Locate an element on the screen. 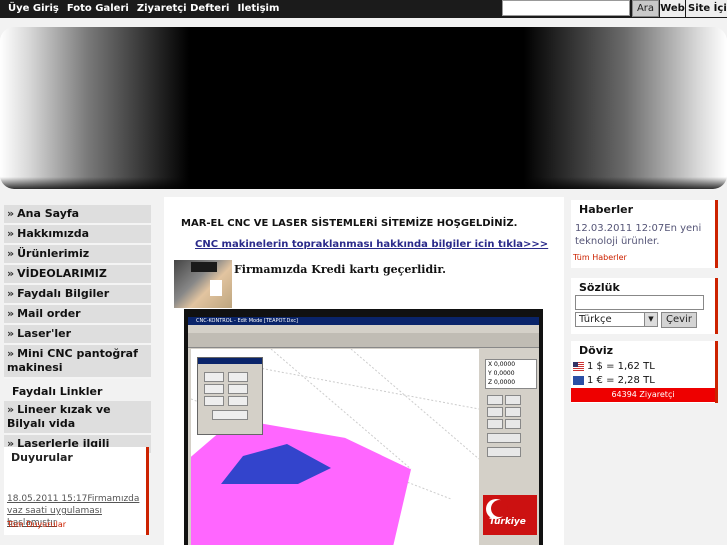  sidebar-item-faydali-bilgiler: » Faydalı Bilgiler is located at coordinates (77, 295).